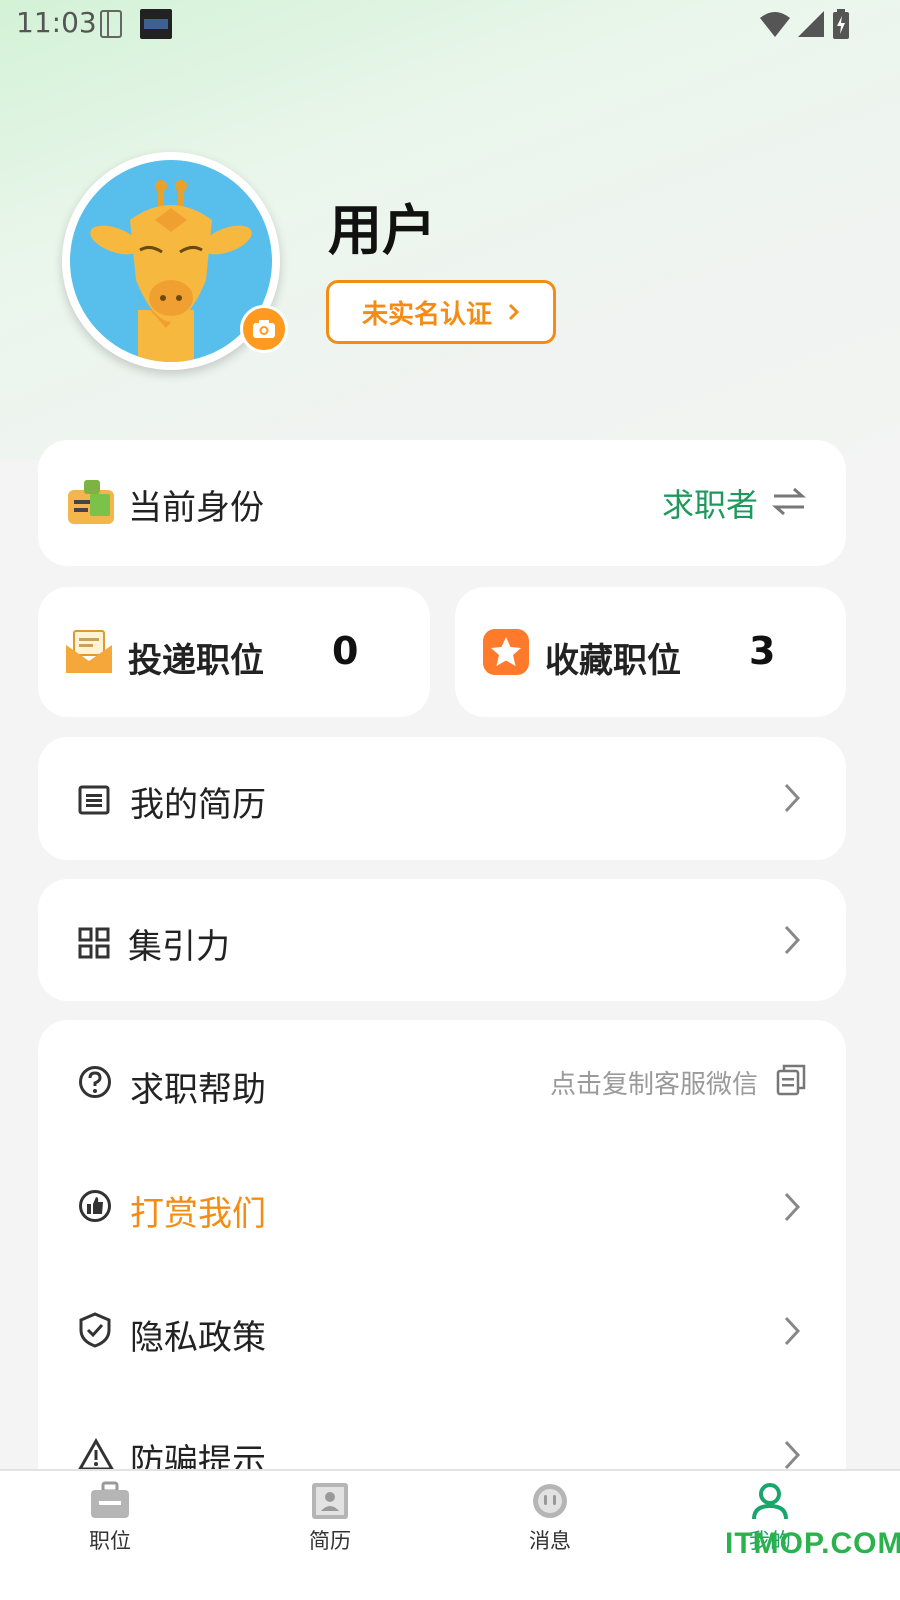 This screenshot has height=1600, width=900. Describe the element at coordinates (789, 501) in the screenshot. I see `swap-icon` at that location.